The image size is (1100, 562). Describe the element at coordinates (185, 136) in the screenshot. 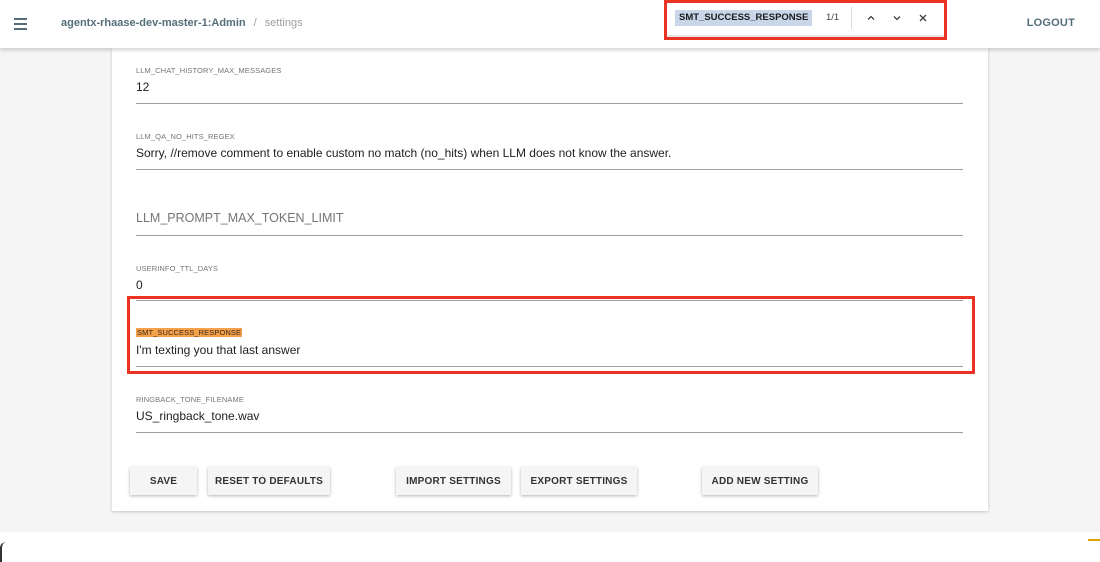

I see `setting-label: LLM_QA_NO_HITS_REGEX` at that location.